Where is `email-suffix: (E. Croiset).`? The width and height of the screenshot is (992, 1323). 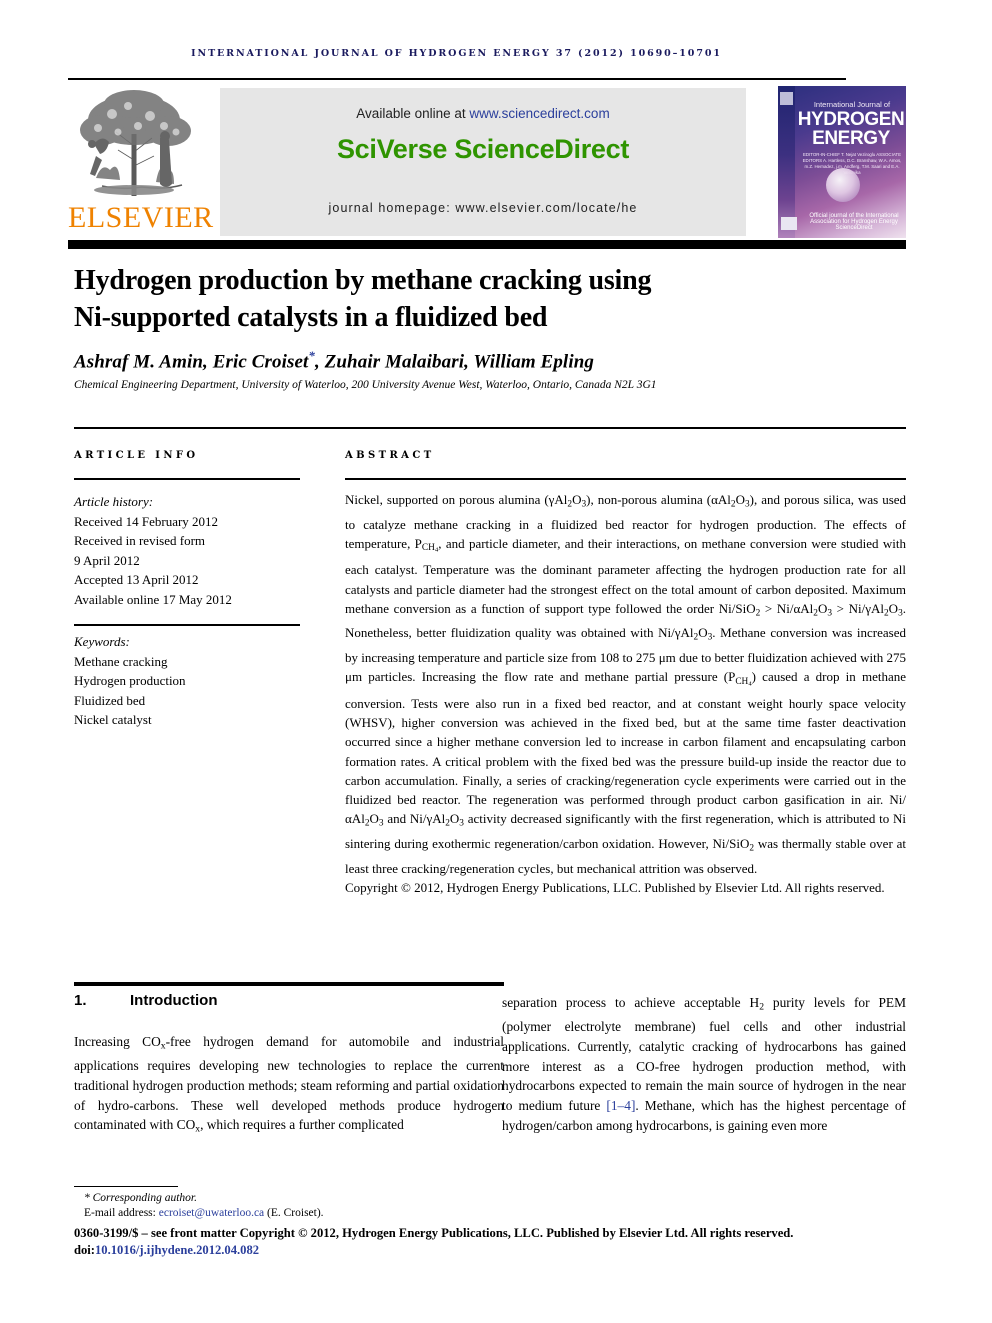
email-suffix: (E. Croiset). is located at coordinates (294, 1213).